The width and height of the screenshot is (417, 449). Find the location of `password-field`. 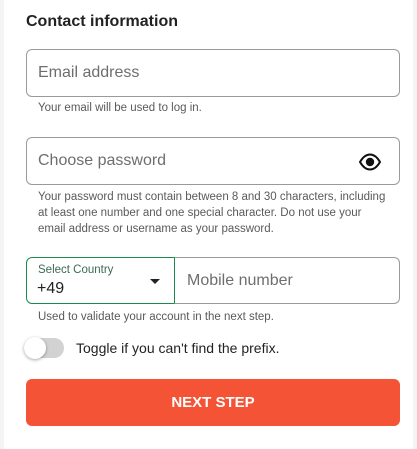

password-field is located at coordinates (213, 161).